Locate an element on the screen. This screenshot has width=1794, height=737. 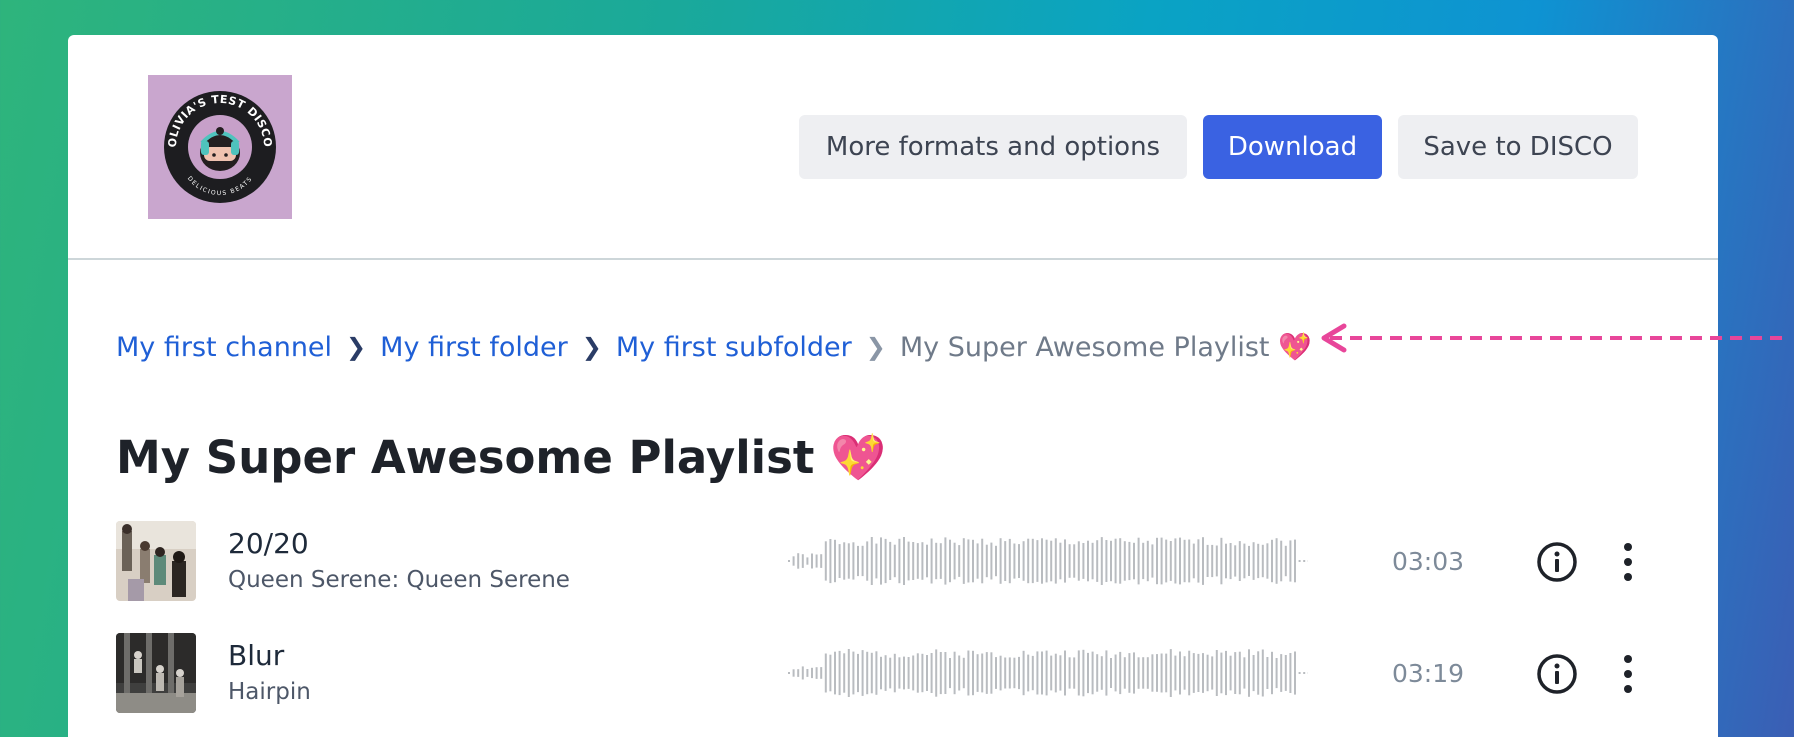
track-artwork is located at coordinates (156, 673).